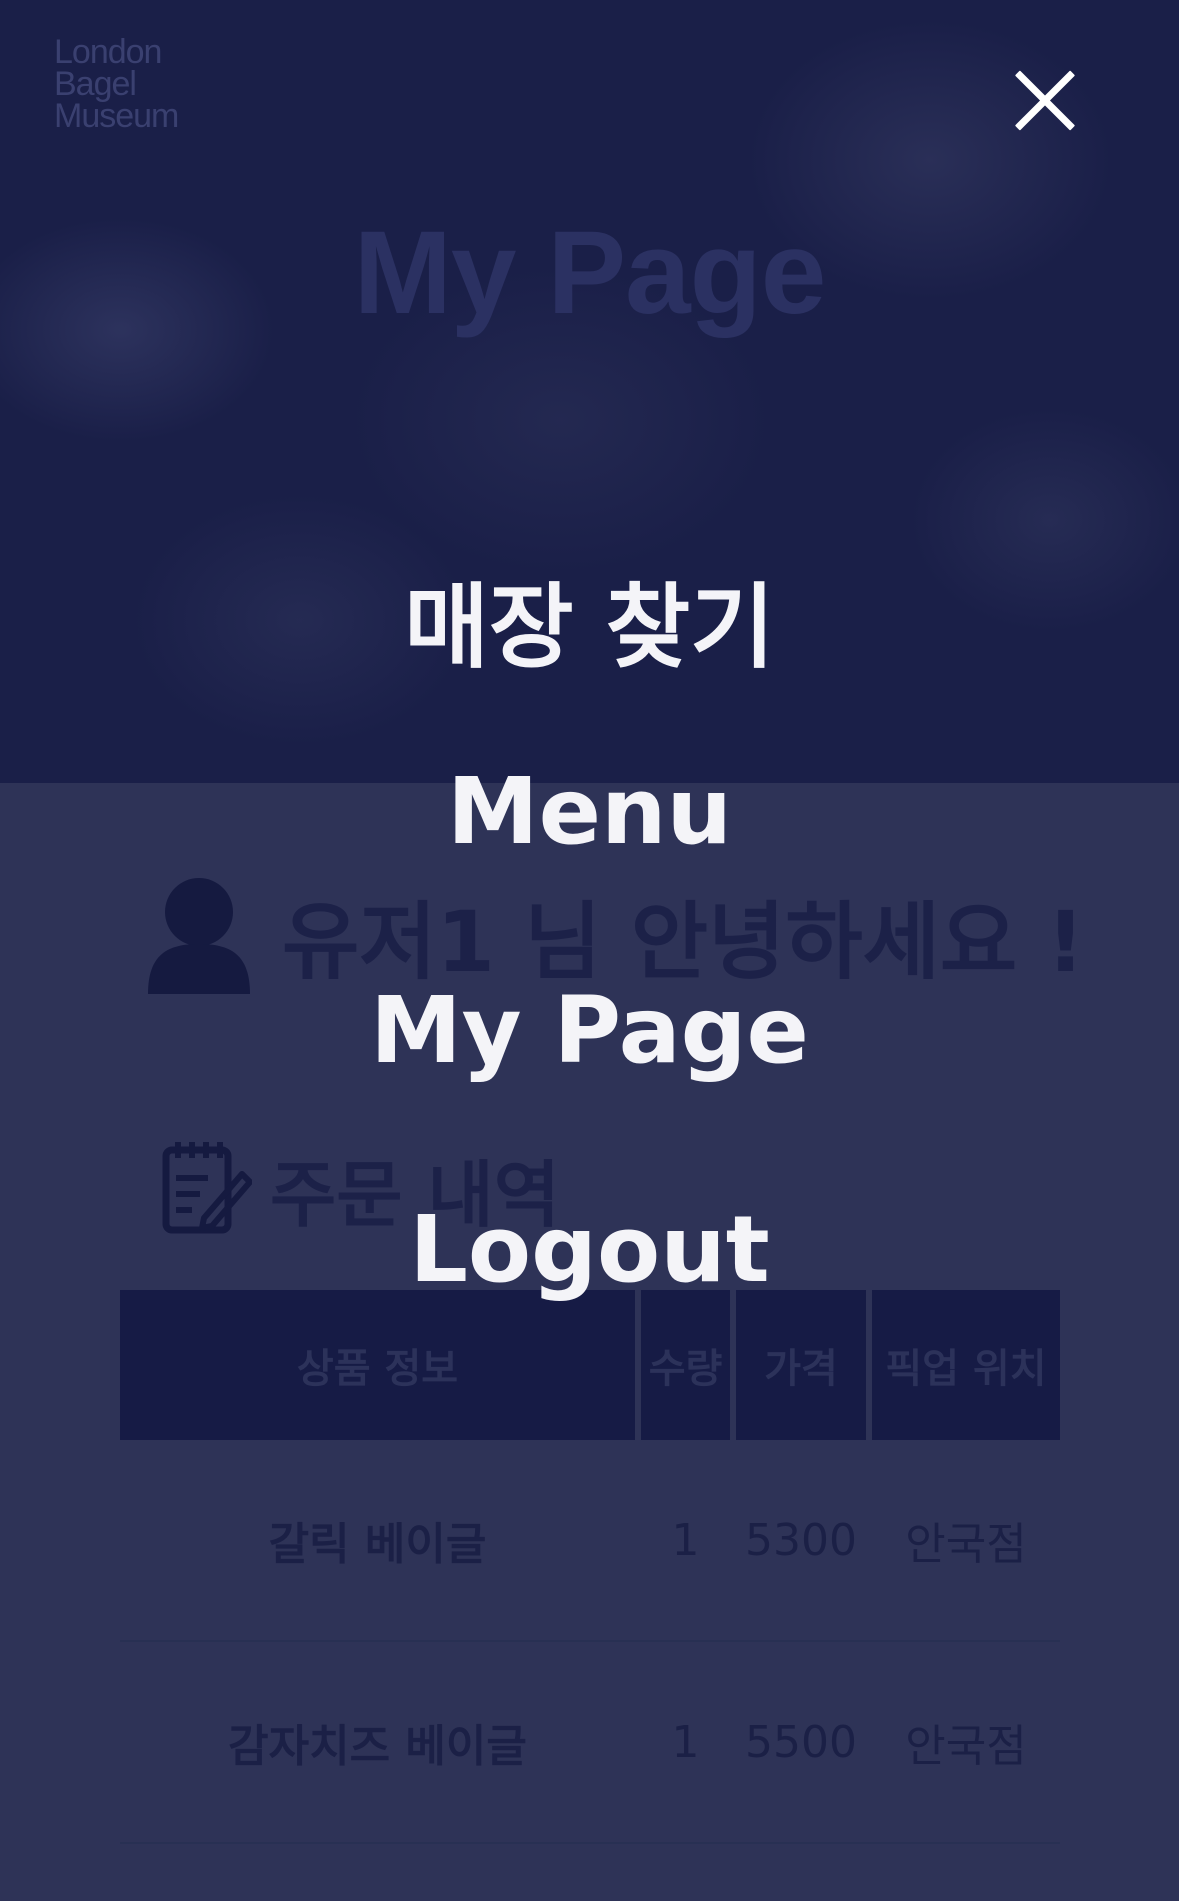 The image size is (1179, 1901). What do you see at coordinates (801, 1742) in the screenshot?
I see `price: 5500` at bounding box center [801, 1742].